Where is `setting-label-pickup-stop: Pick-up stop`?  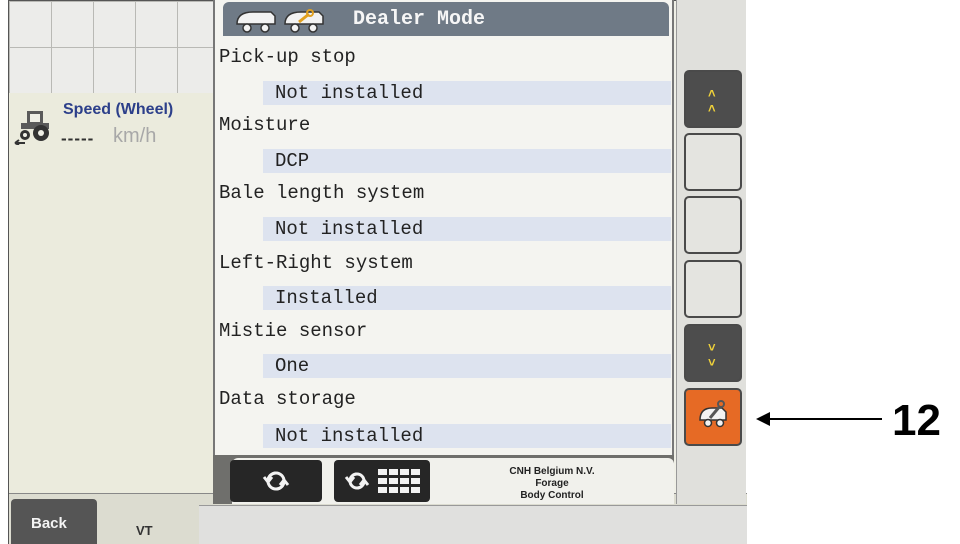
setting-label-pickup-stop: Pick-up stop is located at coordinates (287, 57).